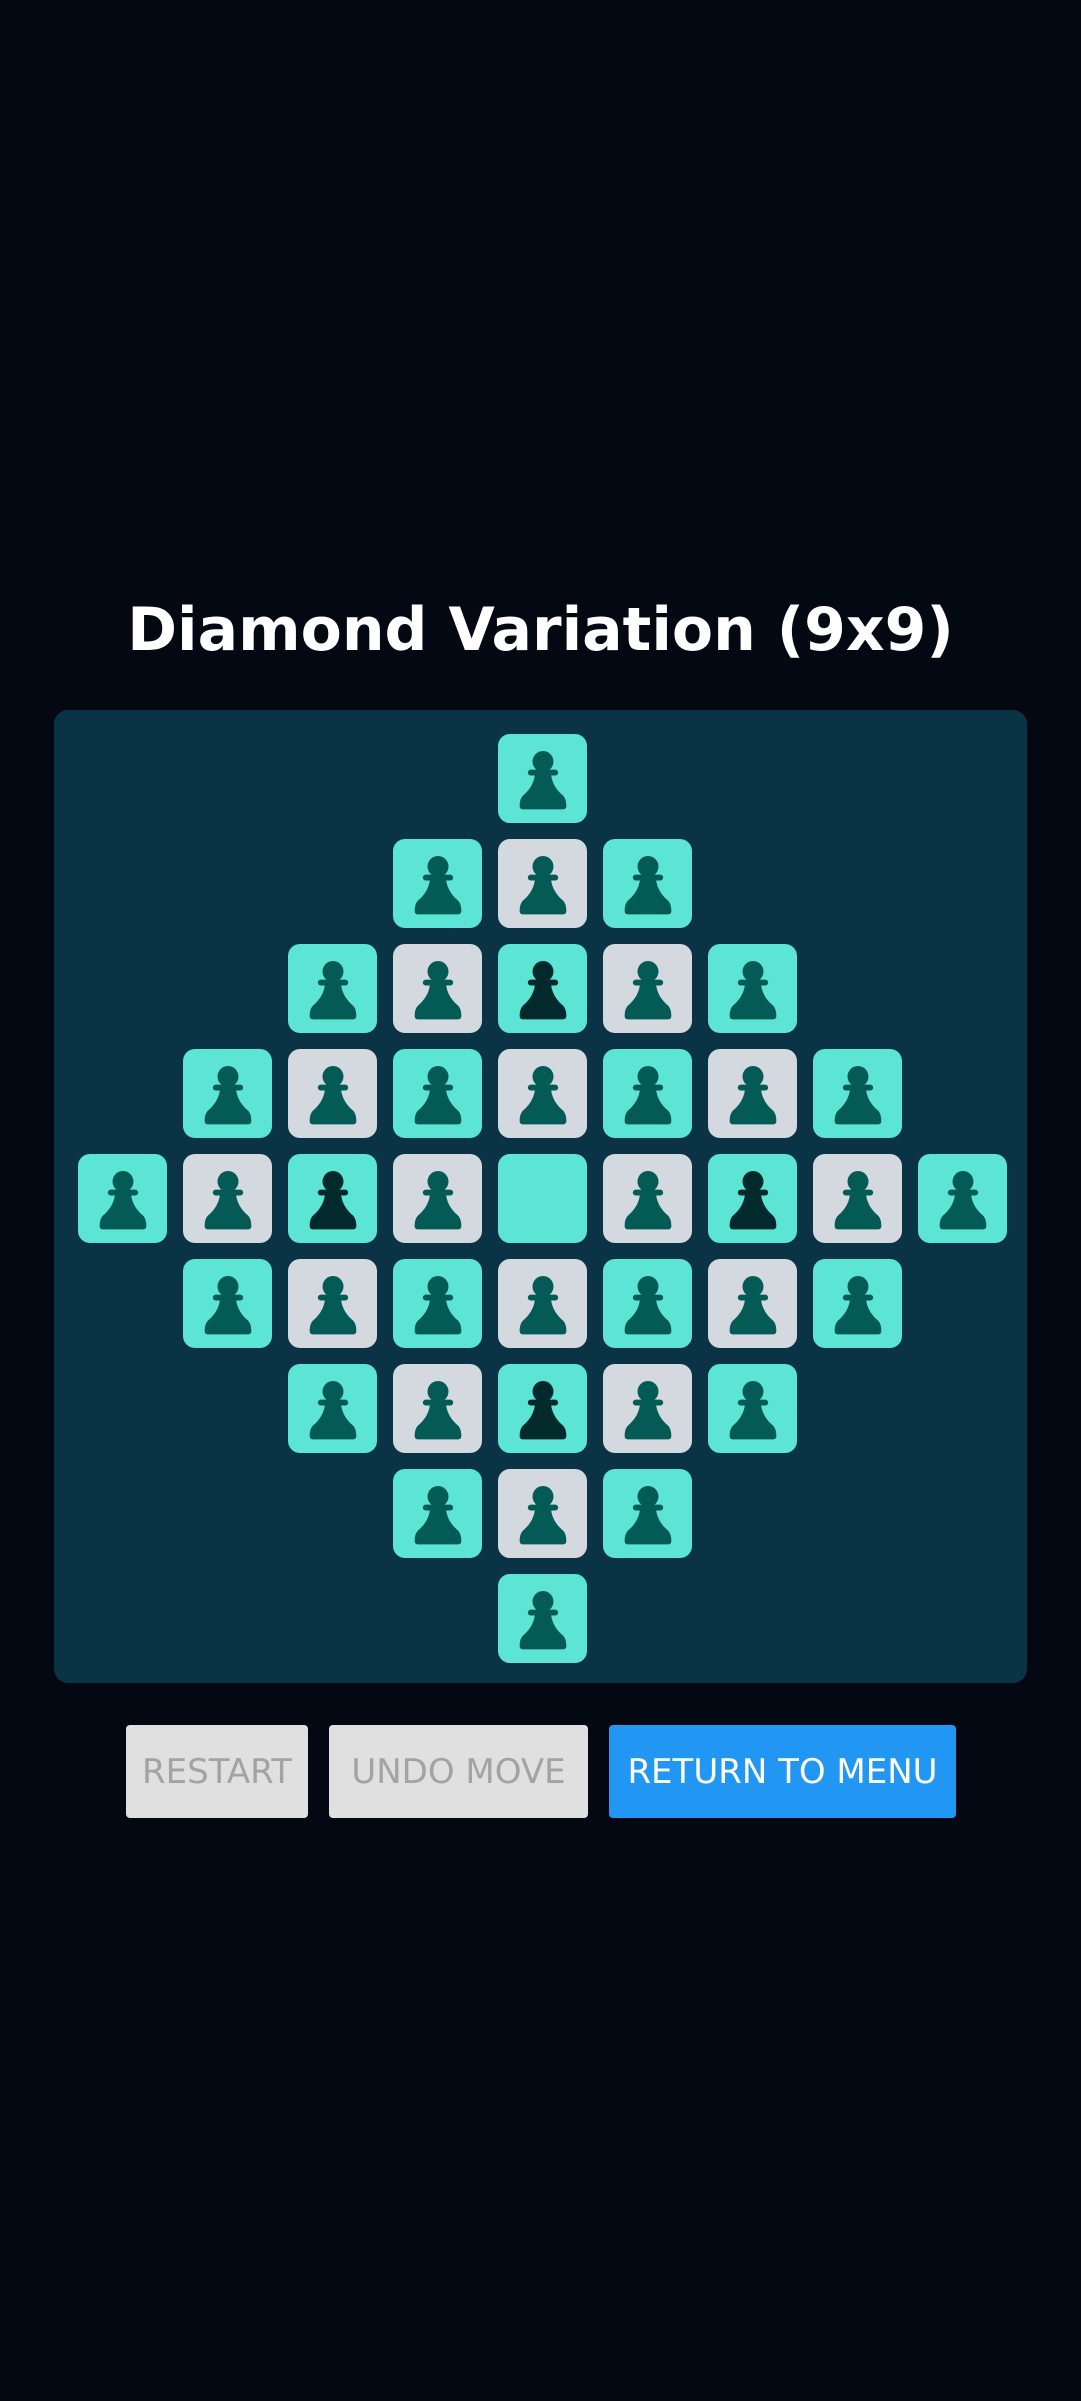 This screenshot has height=2401, width=1081. What do you see at coordinates (540, 630) in the screenshot?
I see `page-title: Diamond Variation (9x9)` at bounding box center [540, 630].